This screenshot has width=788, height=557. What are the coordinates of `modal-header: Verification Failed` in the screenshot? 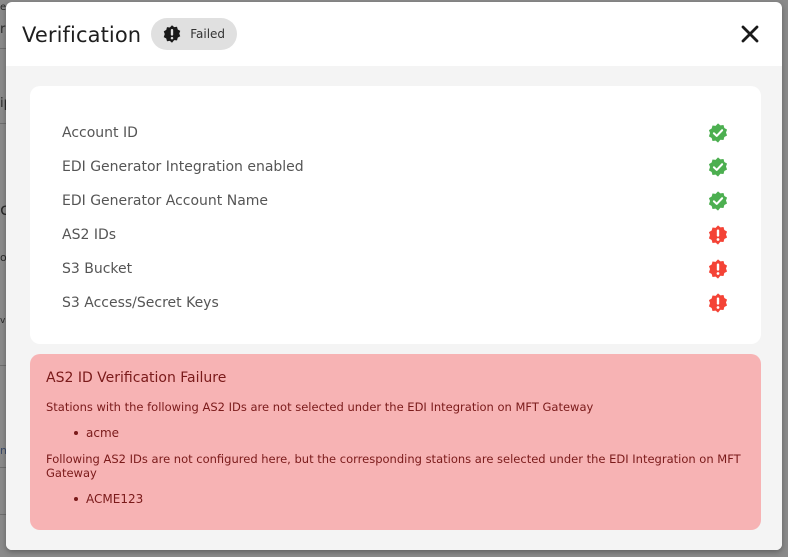 It's located at (394, 34).